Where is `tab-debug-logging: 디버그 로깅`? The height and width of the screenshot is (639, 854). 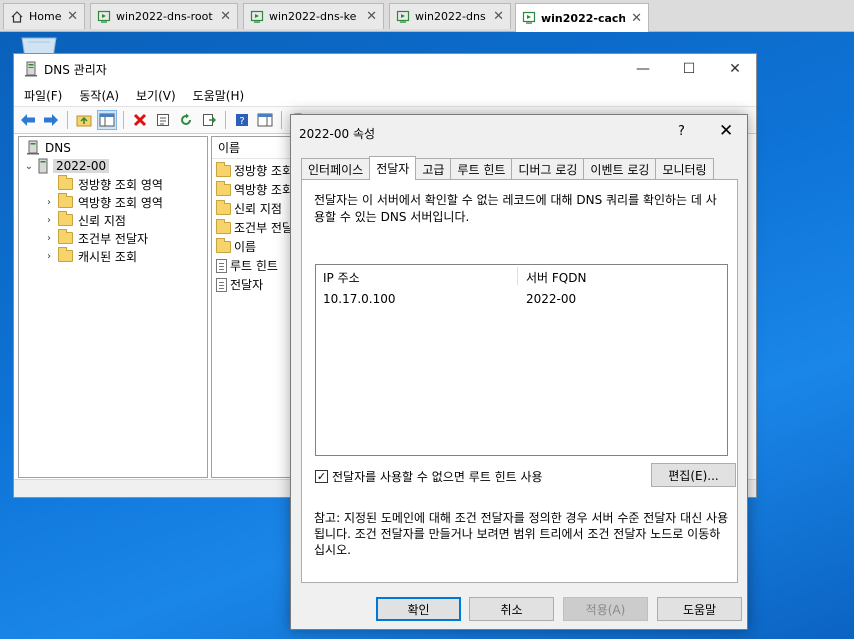
tab-debug-logging: 디버그 로깅 is located at coordinates (548, 169).